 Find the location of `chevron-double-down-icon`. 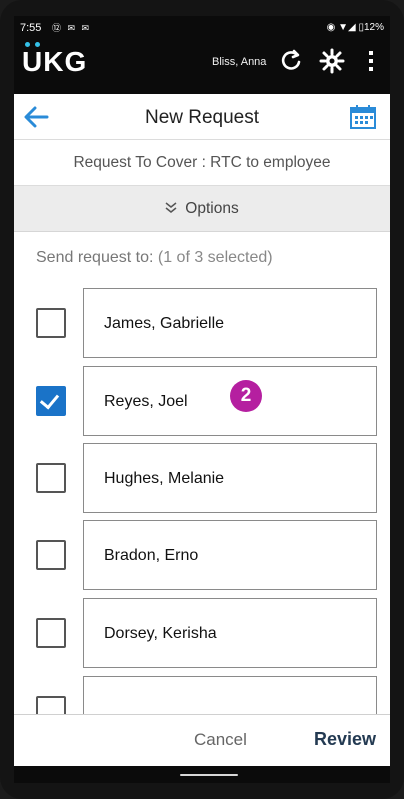

chevron-double-down-icon is located at coordinates (171, 209).